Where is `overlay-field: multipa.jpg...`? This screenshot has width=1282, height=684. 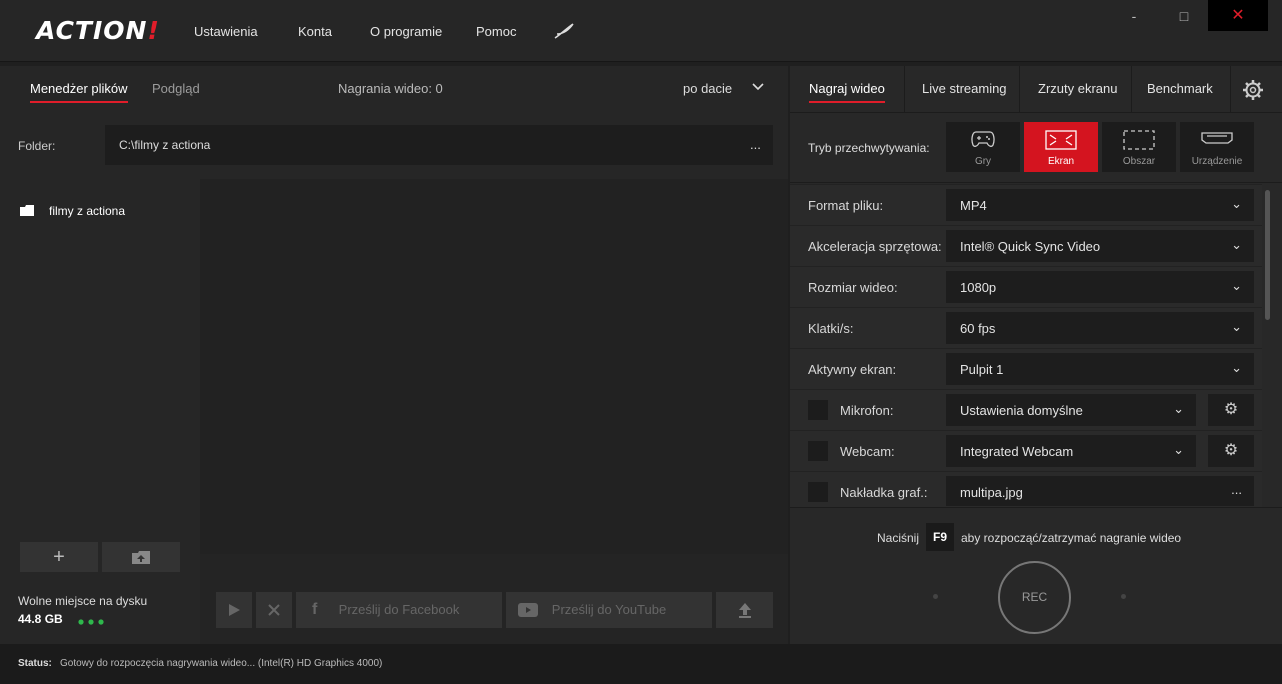 overlay-field: multipa.jpg... is located at coordinates (1100, 491).